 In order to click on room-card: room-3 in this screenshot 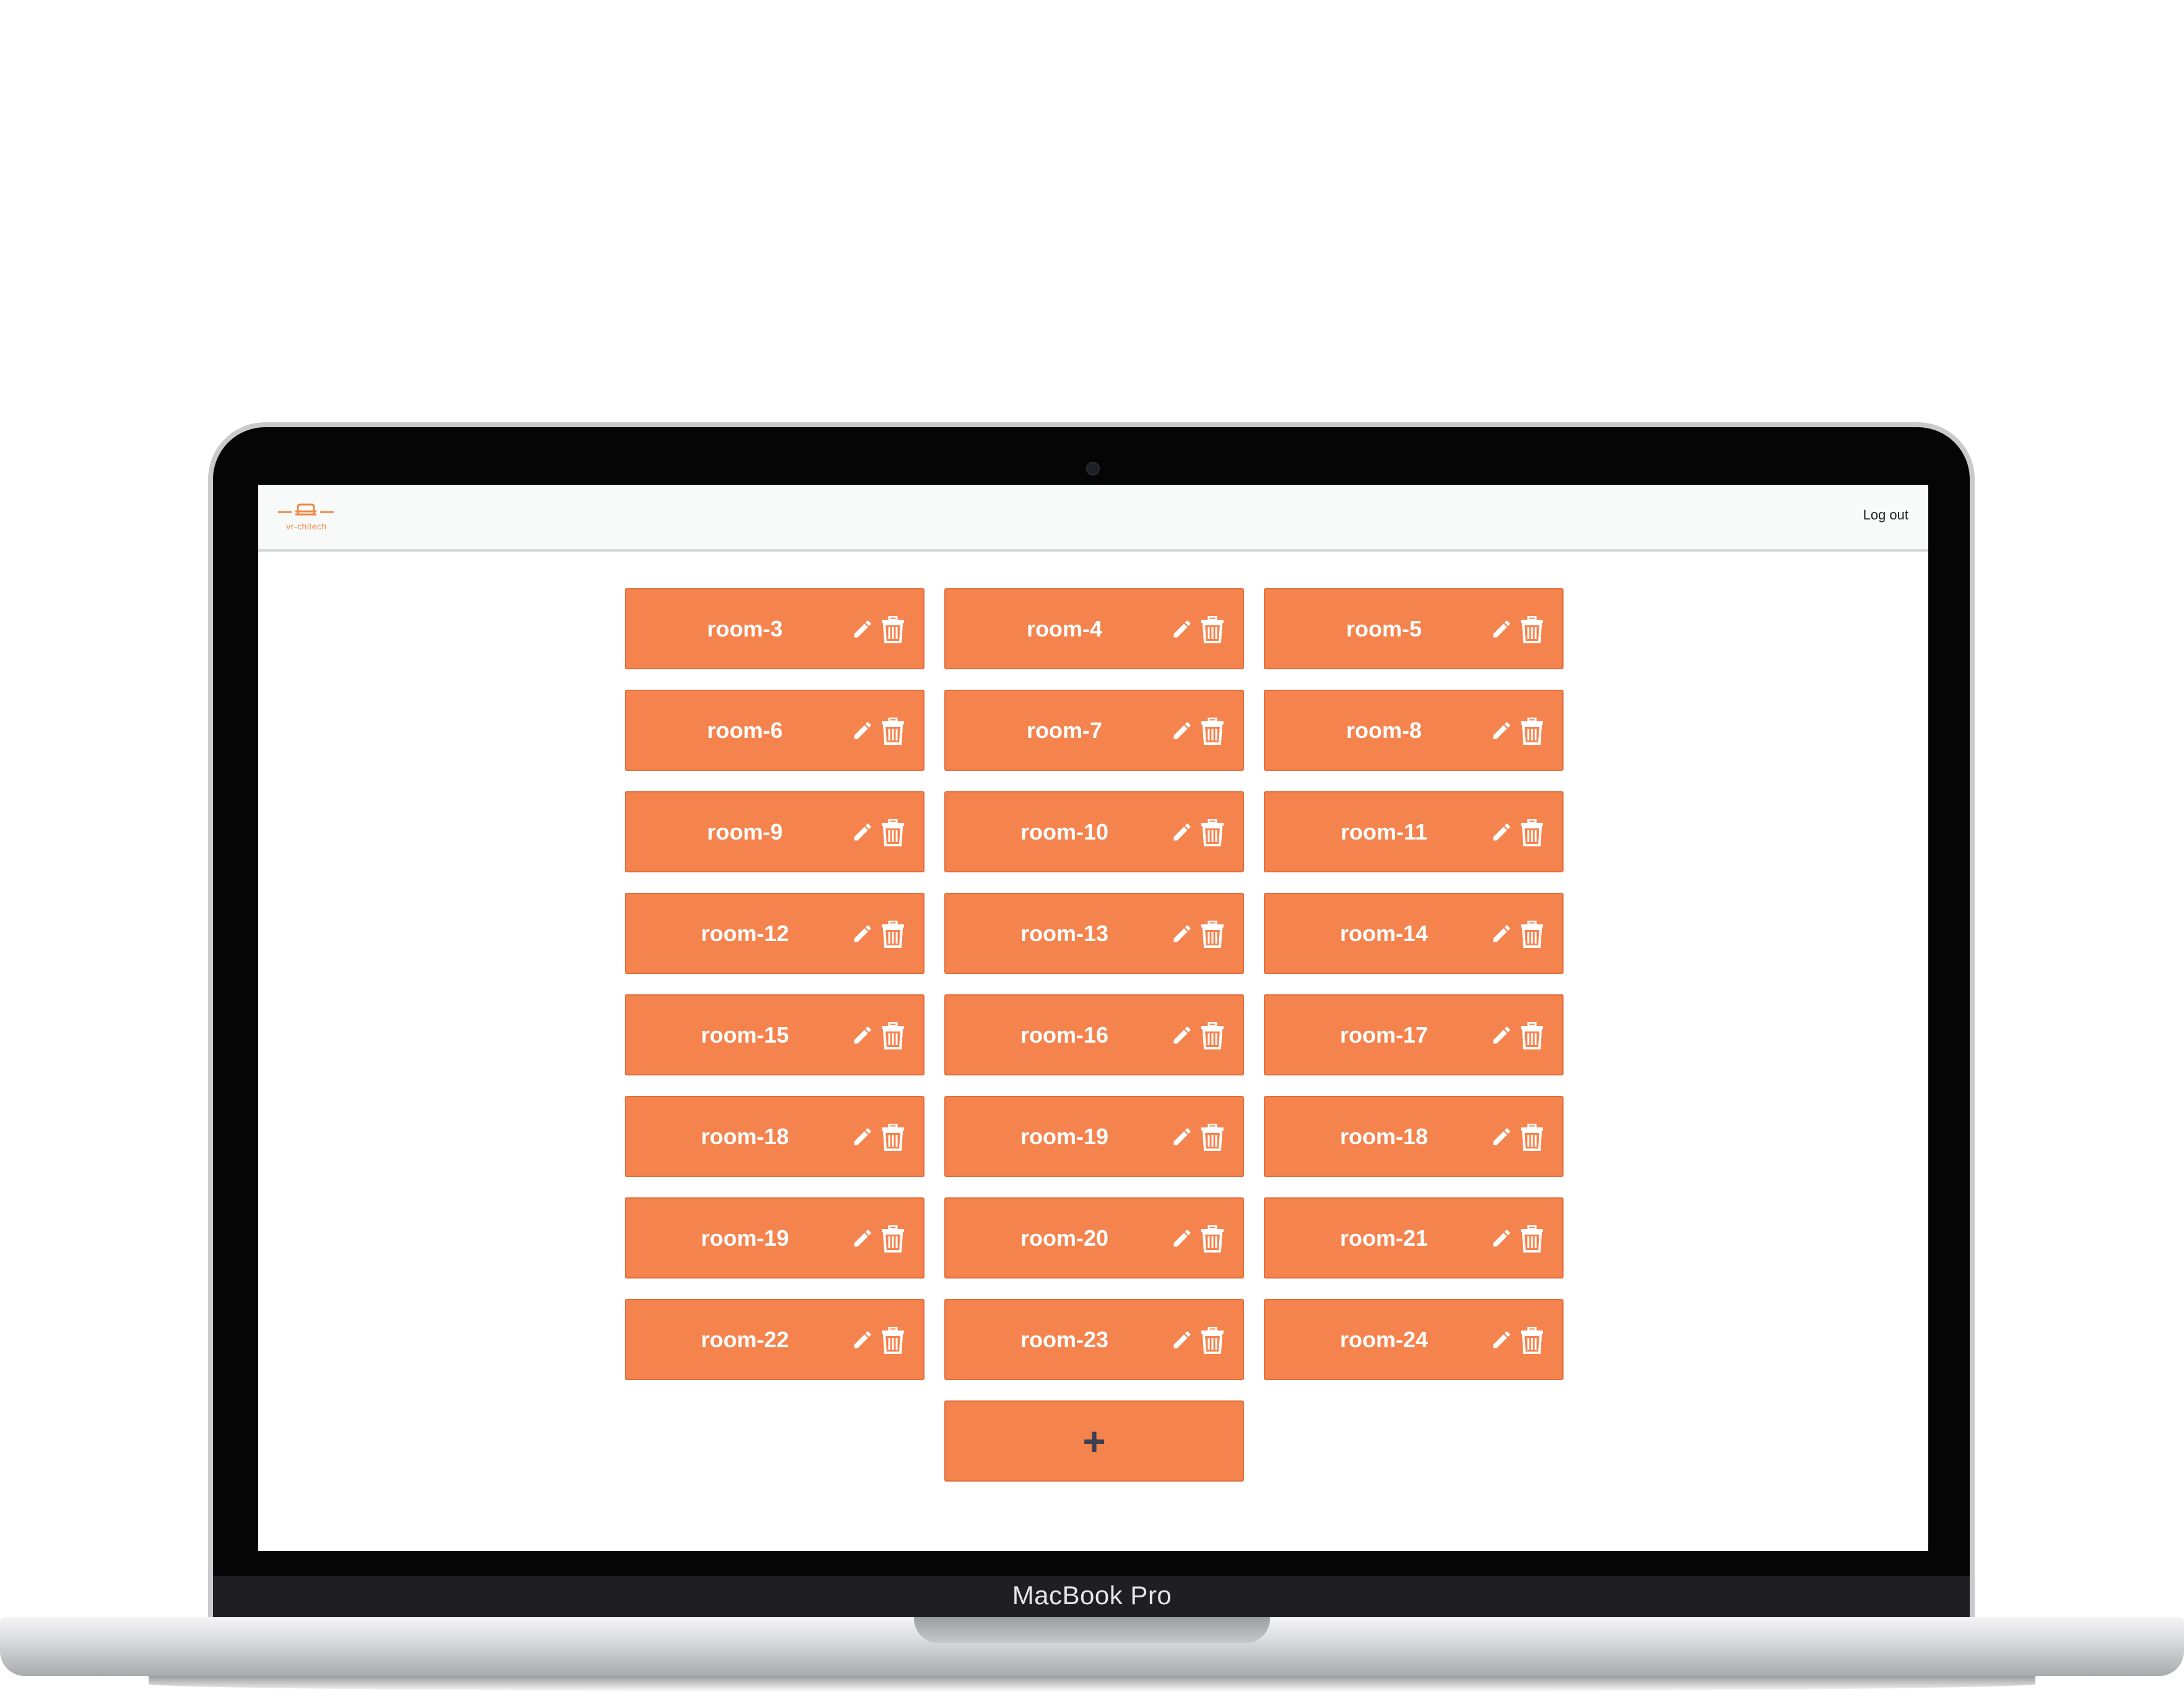, I will do `click(775, 628)`.